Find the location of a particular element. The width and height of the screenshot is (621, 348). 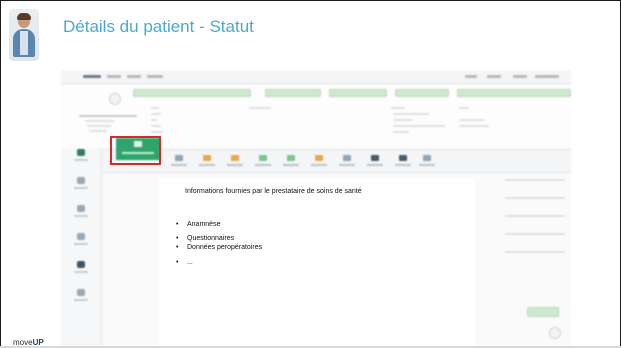

app-right-content is located at coordinates (523, 261).